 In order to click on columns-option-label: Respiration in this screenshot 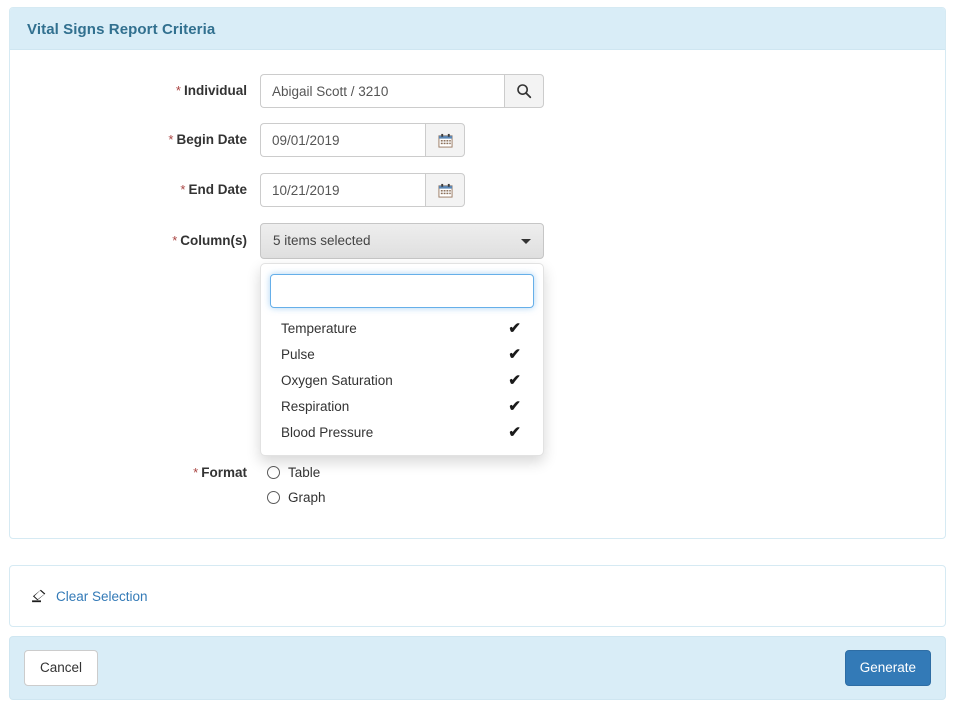, I will do `click(315, 406)`.